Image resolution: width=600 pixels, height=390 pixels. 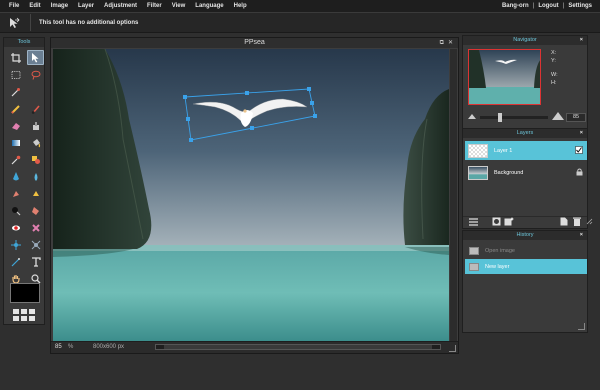 I want to click on layer-thumbnail, so click(x=478, y=172).